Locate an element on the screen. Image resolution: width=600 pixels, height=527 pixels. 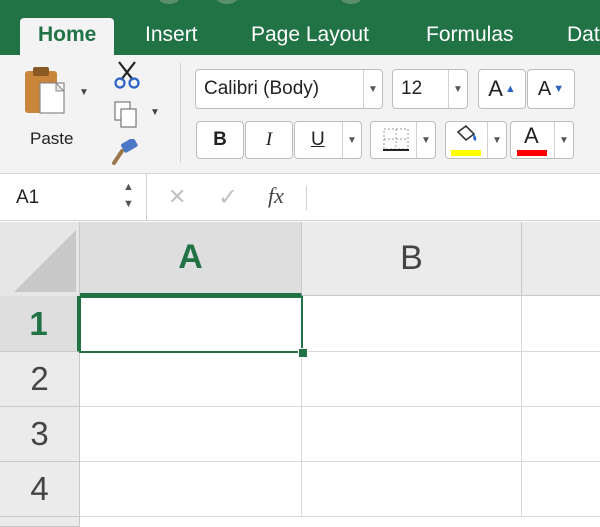
clipboard-icon is located at coordinates (45, 90).